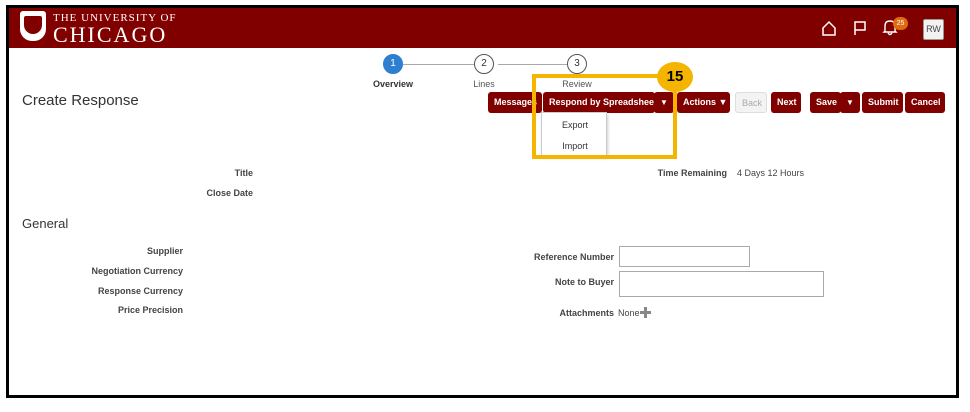 The image size is (970, 412). I want to click on submit-button: Submit, so click(882, 102).